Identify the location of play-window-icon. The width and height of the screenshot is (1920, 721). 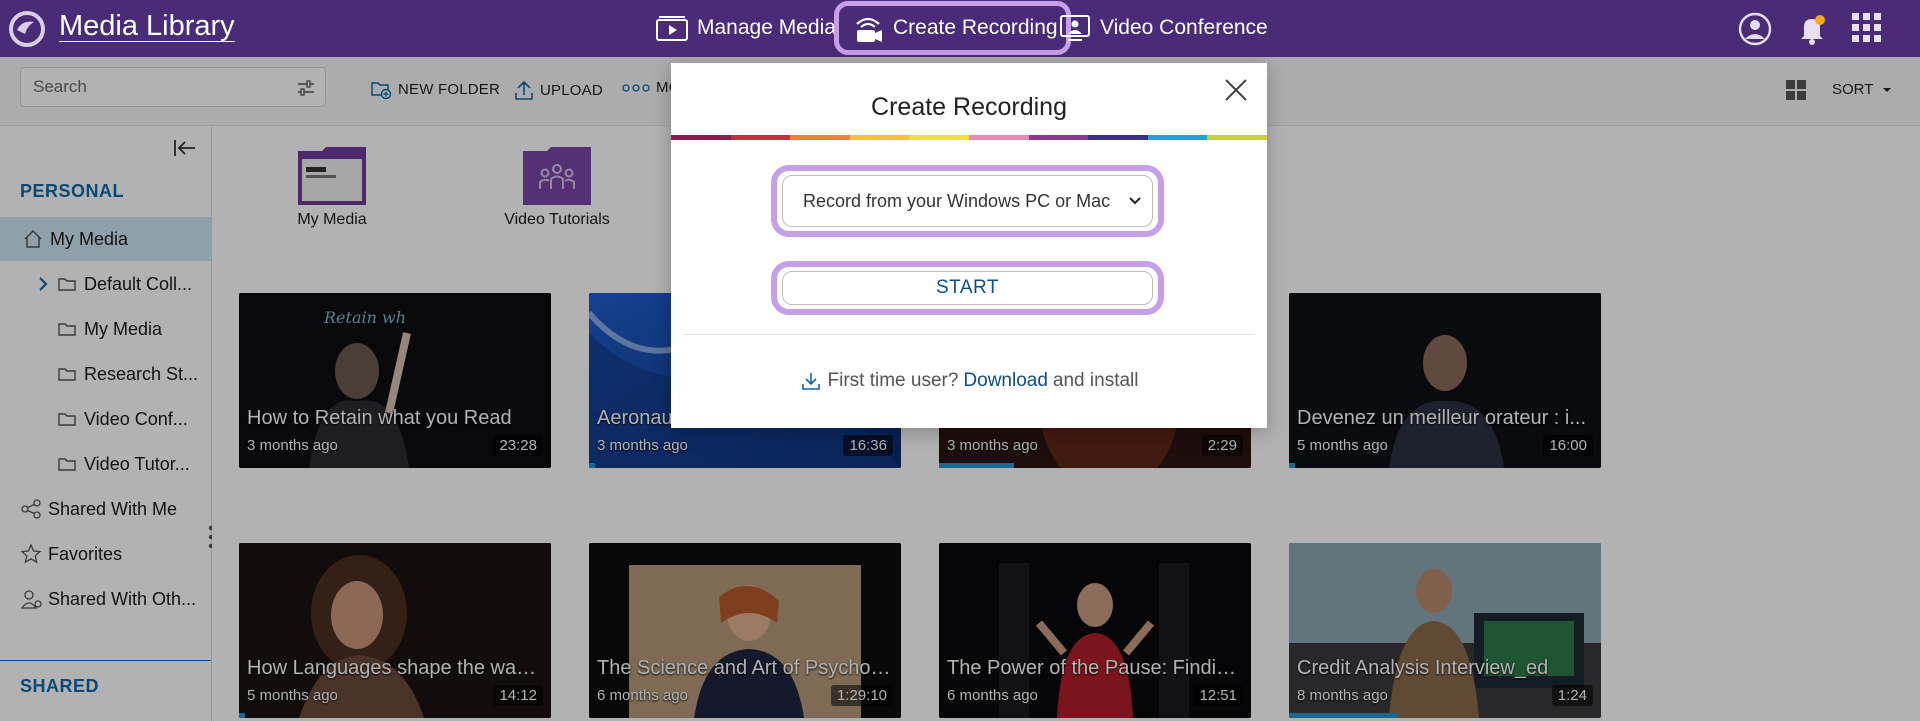
(672, 28).